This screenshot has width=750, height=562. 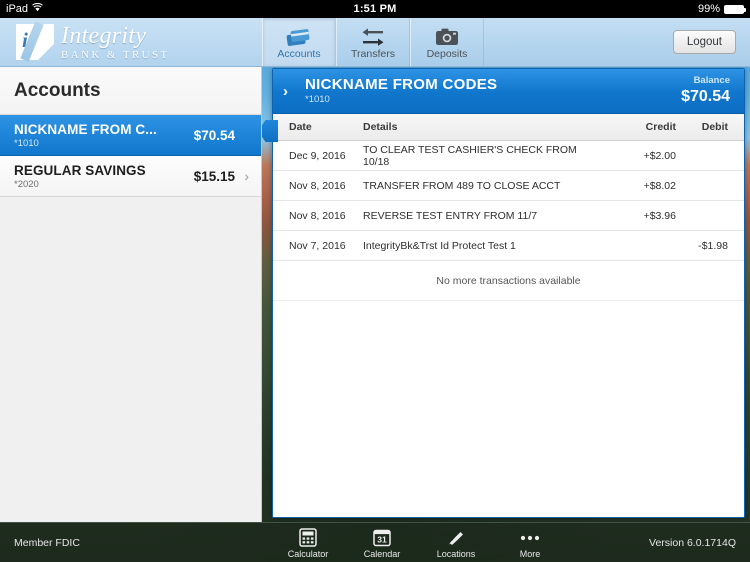 I want to click on transactions-table-header: Date Details Credit Debit, so click(x=508, y=127).